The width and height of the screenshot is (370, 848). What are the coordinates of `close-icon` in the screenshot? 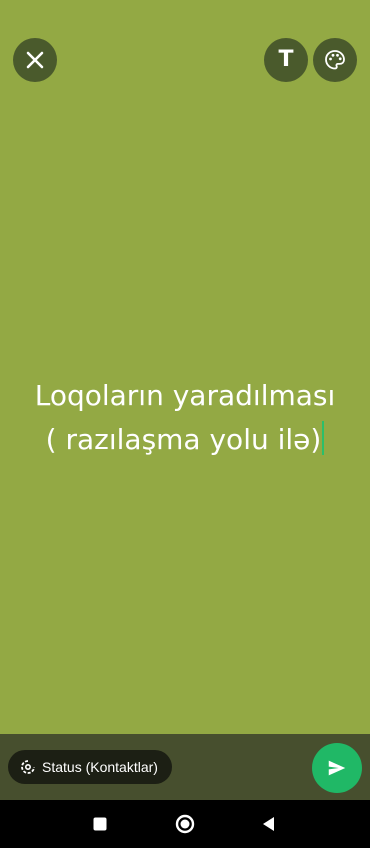 It's located at (35, 60).